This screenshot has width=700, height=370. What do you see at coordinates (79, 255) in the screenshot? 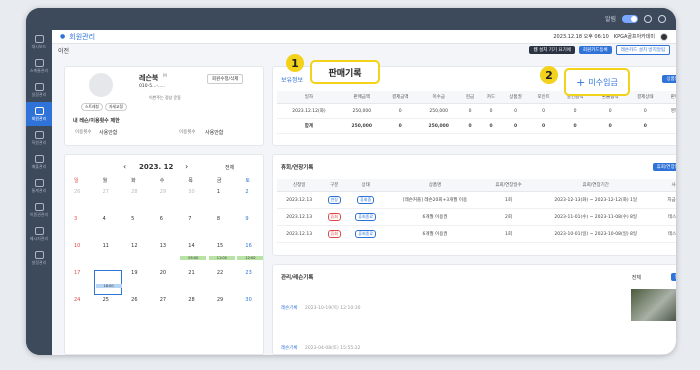
I see `calendar-day: 10` at bounding box center [79, 255].